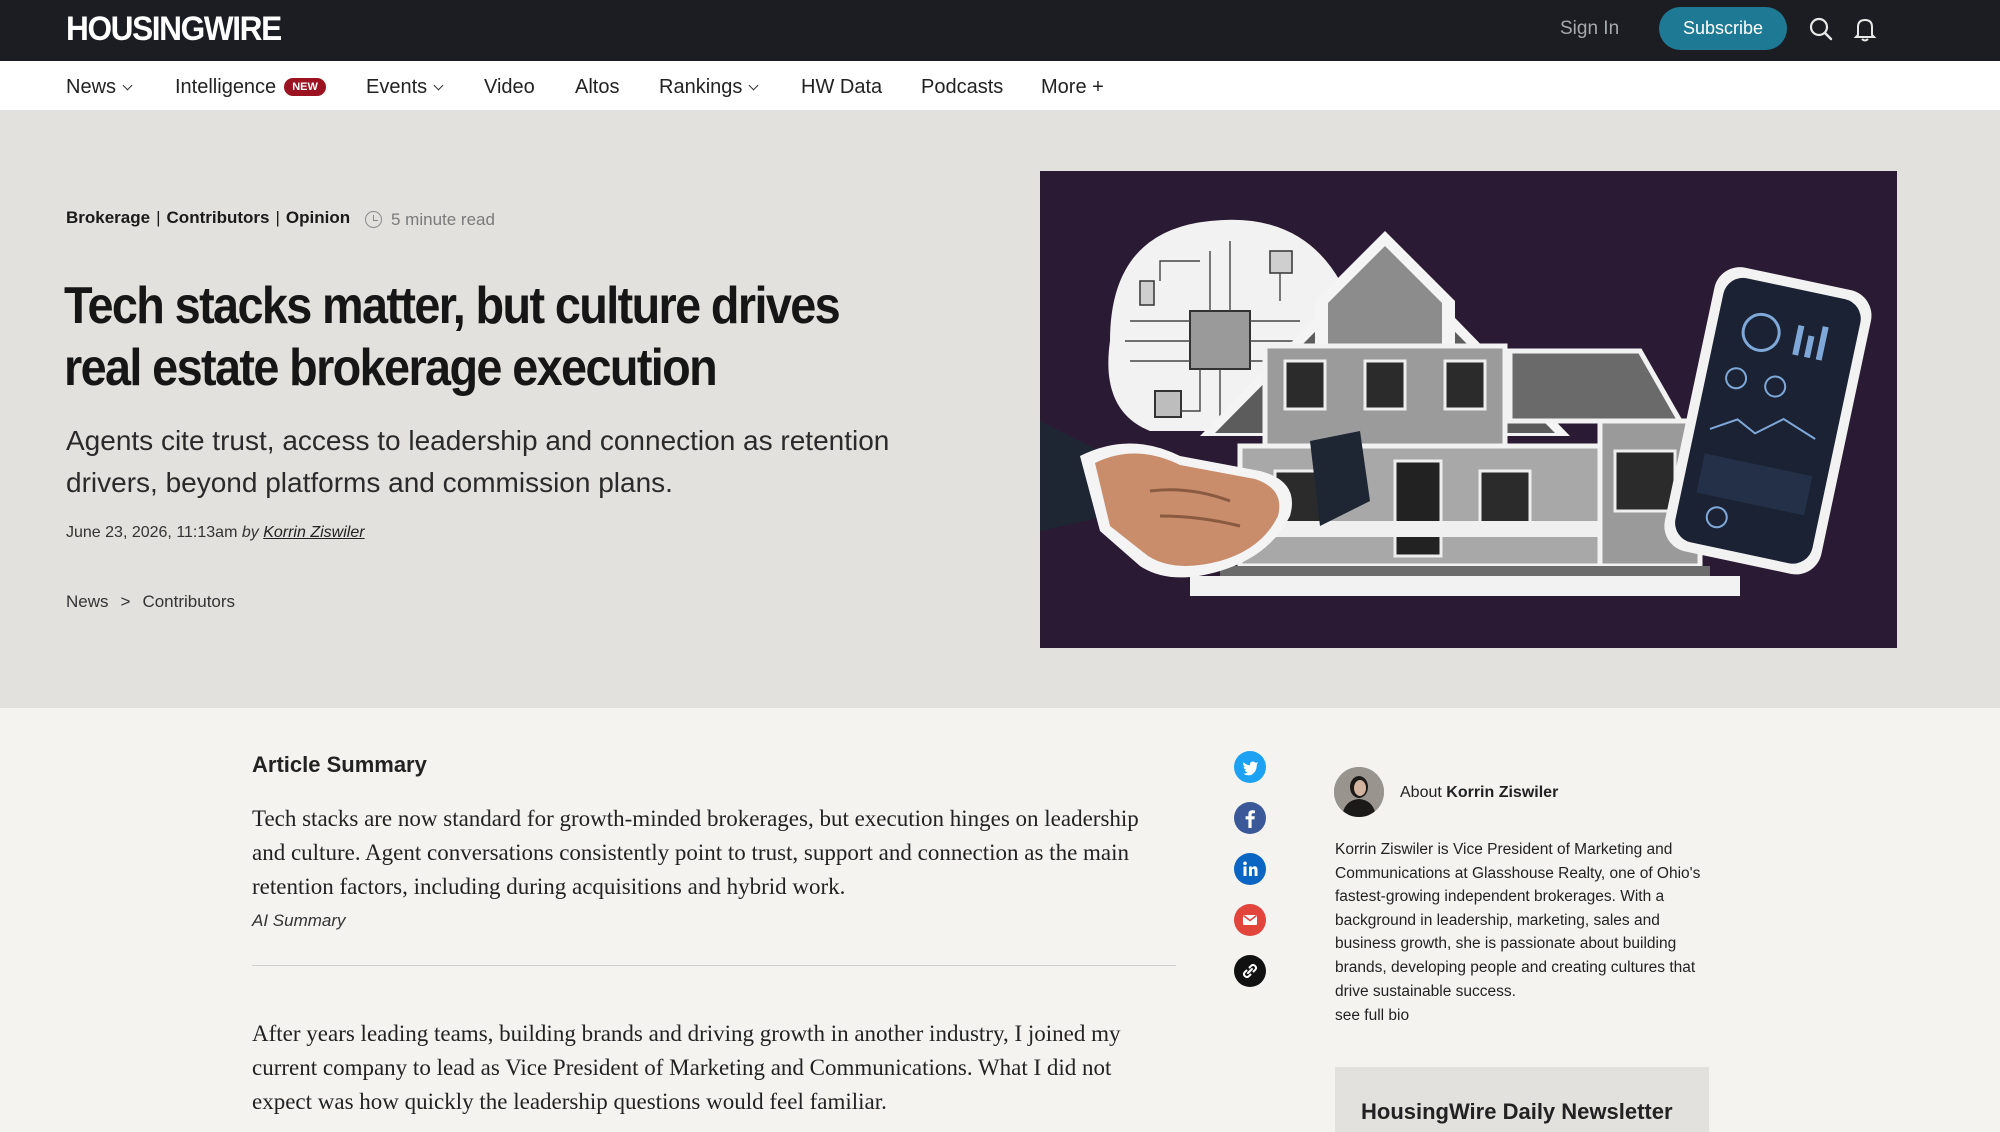  Describe the element at coordinates (108, 217) in the screenshot. I see `category-brokerage: Brokerage` at that location.